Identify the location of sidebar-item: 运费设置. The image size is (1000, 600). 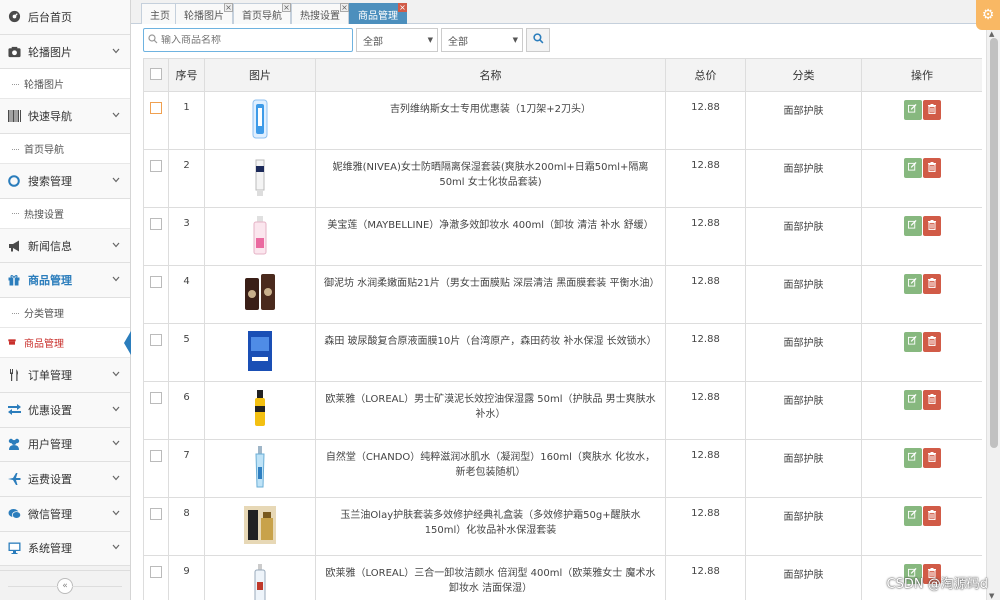
(65, 479).